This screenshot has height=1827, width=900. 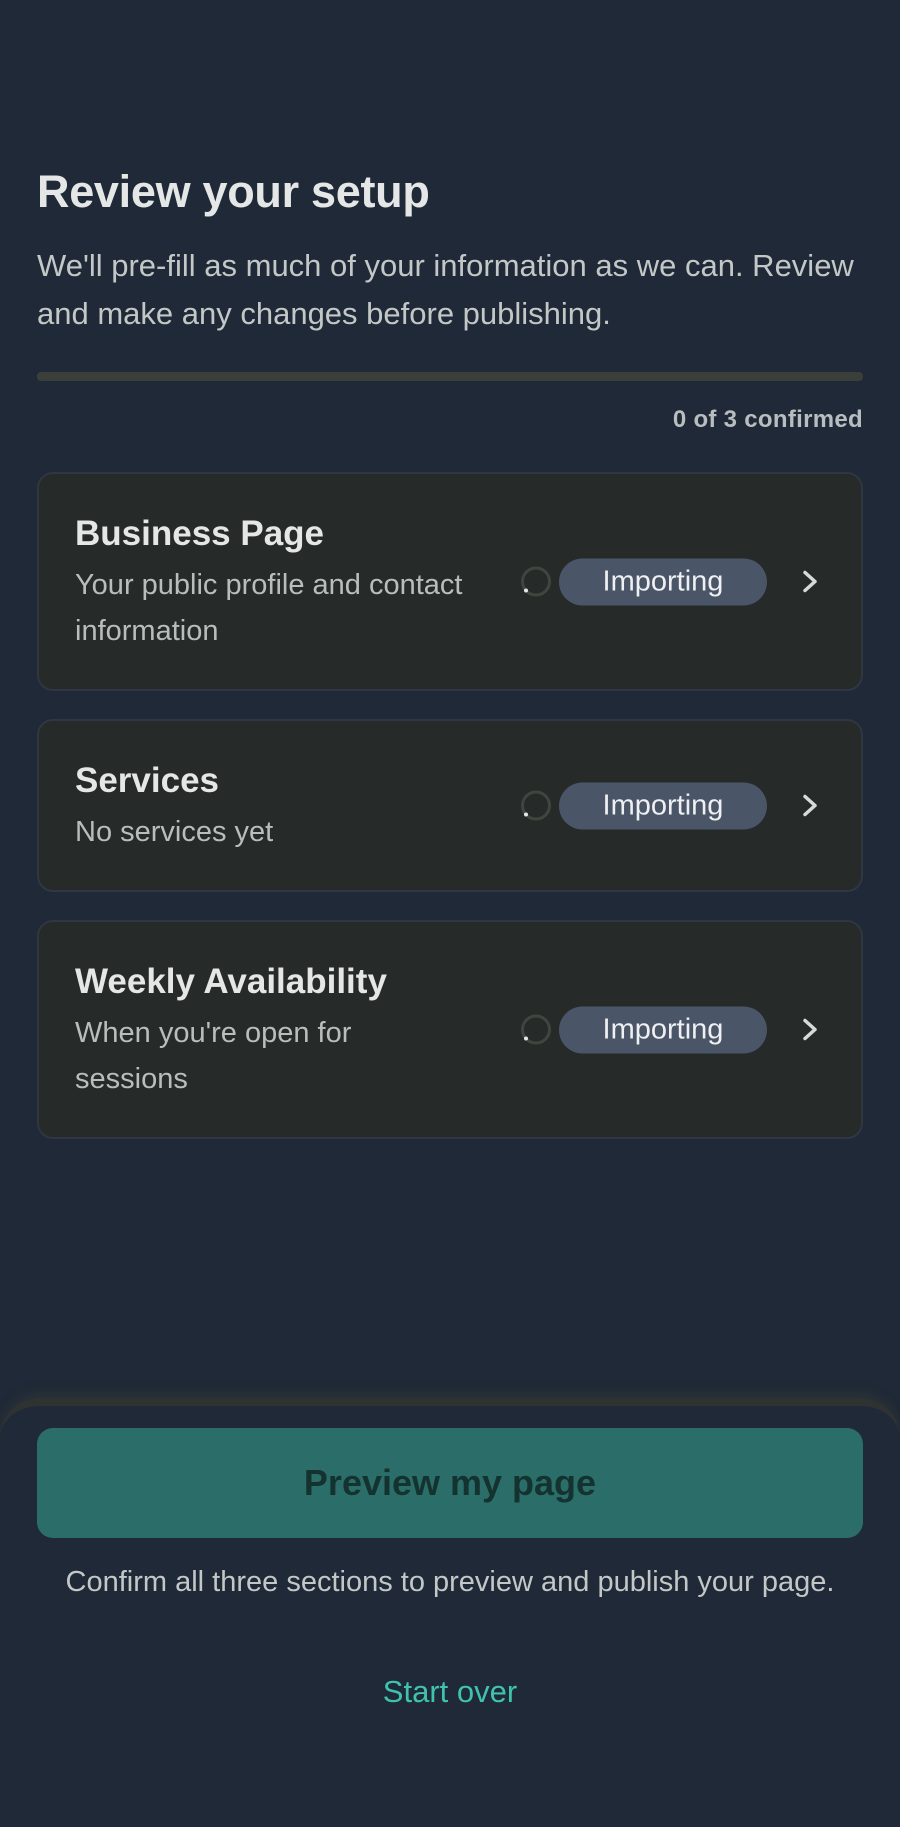 I want to click on section-card-description: No services yet, so click(x=174, y=832).